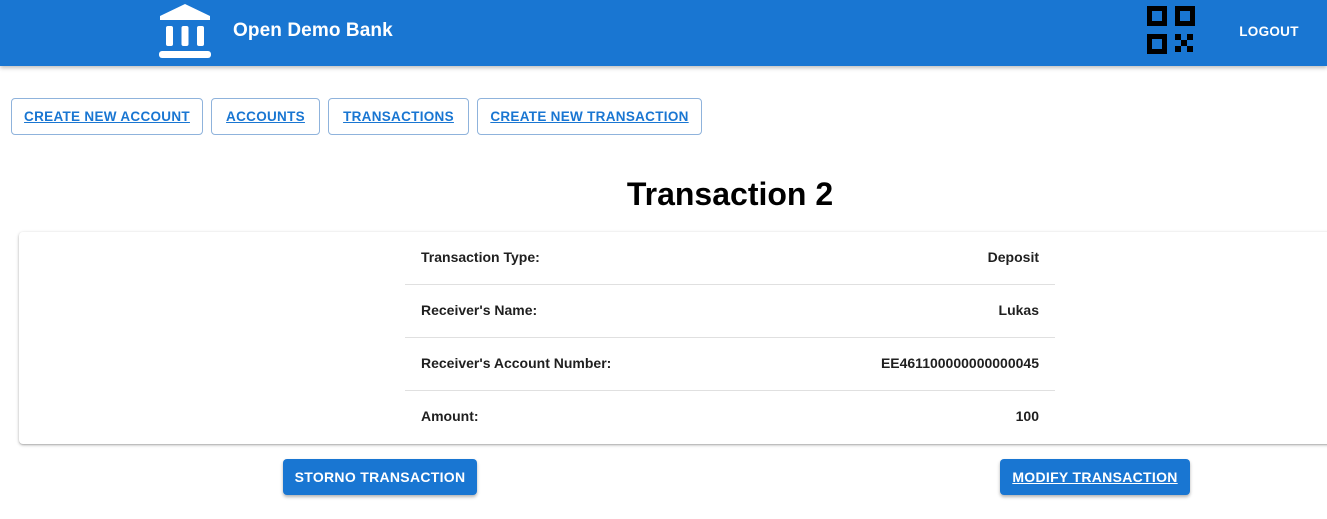 This screenshot has height=519, width=1327. Describe the element at coordinates (480, 257) in the screenshot. I see `detail-label: Transaction Type:` at that location.